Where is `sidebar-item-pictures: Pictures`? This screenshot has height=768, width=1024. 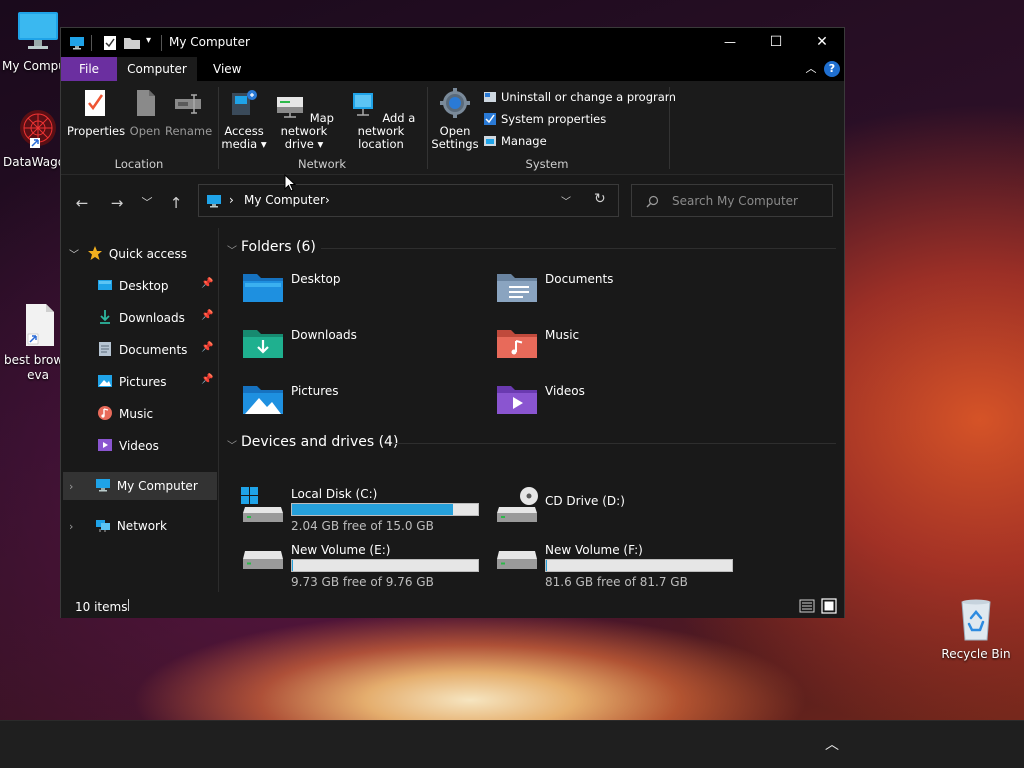
sidebar-item-pictures: Pictures is located at coordinates (132, 382).